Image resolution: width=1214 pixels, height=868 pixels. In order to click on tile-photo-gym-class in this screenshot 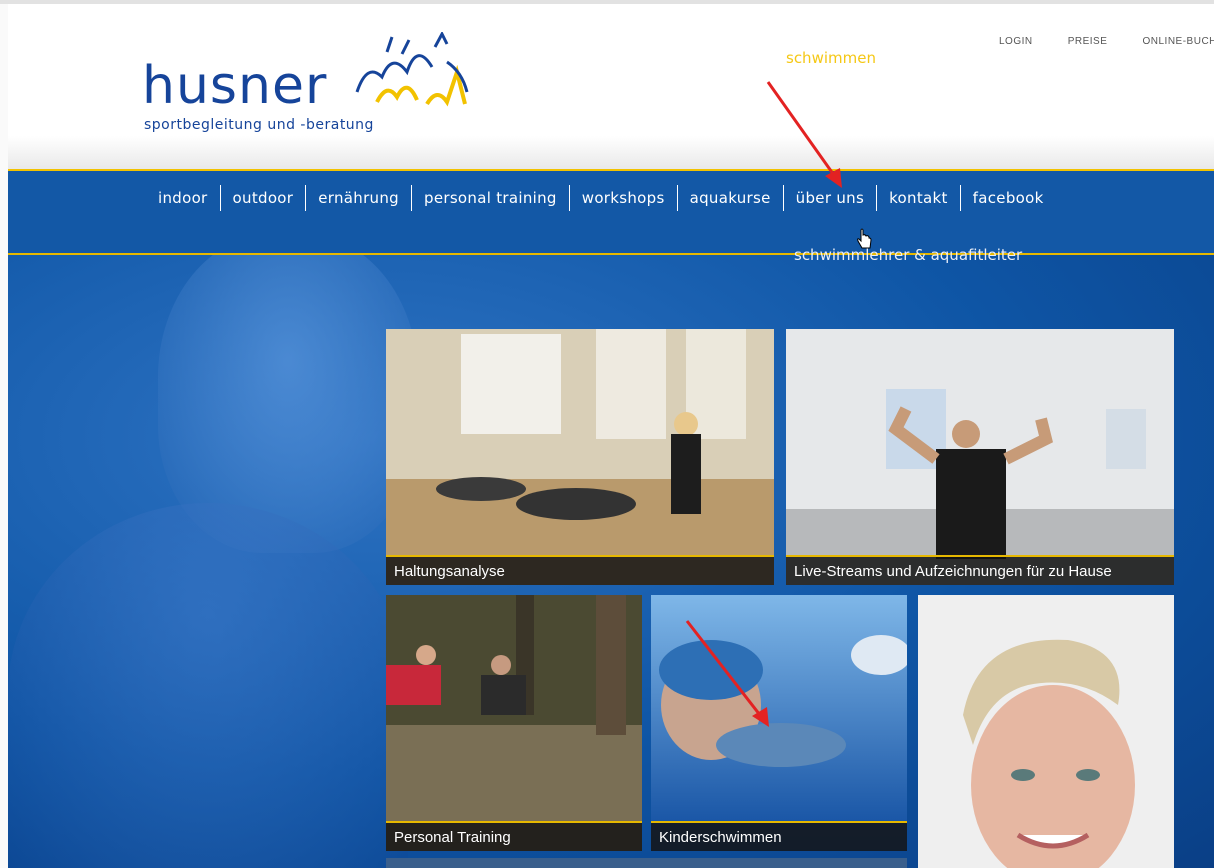, I will do `click(580, 457)`.